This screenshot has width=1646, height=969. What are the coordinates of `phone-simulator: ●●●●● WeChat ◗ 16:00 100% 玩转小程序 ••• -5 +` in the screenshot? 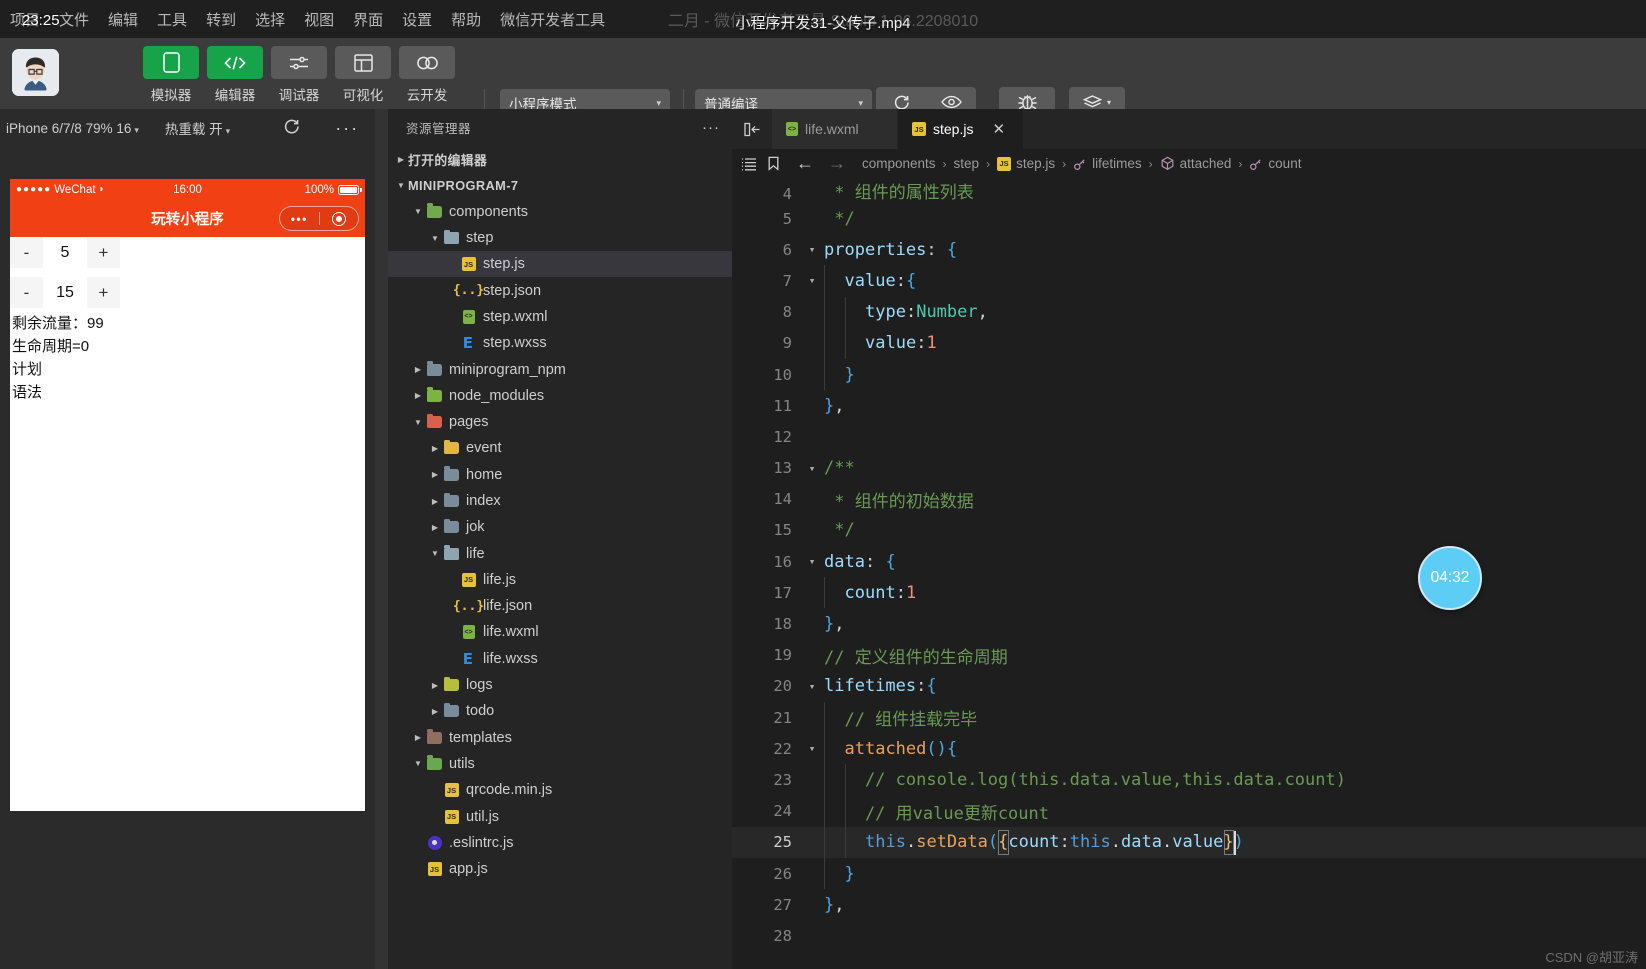 It's located at (187, 495).